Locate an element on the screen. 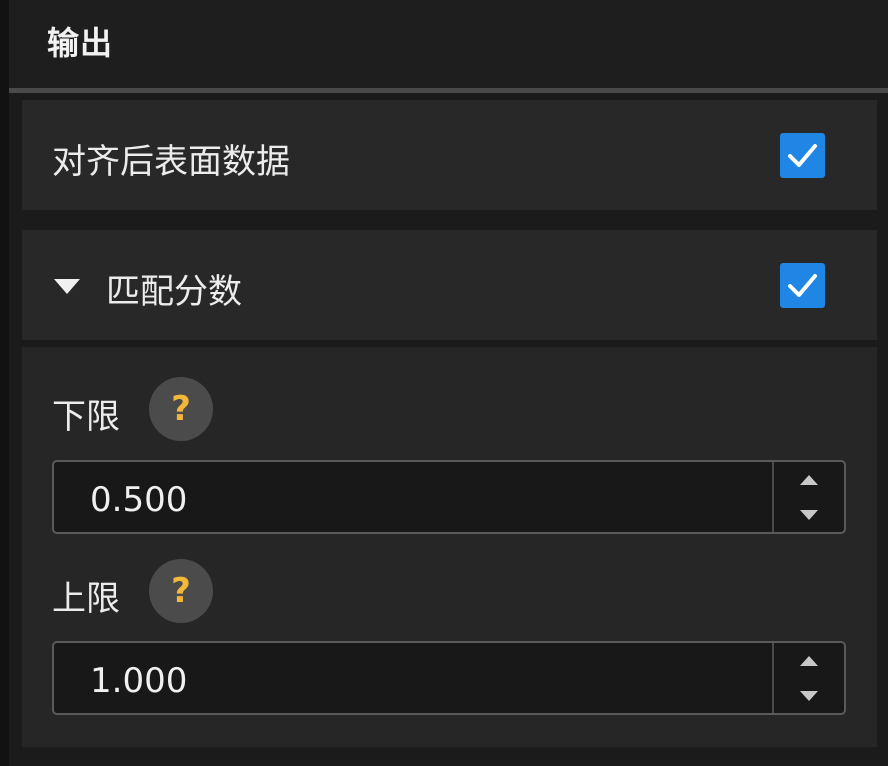 This screenshot has height=766, width=888. upper-limit-spin-buttons is located at coordinates (808, 678).